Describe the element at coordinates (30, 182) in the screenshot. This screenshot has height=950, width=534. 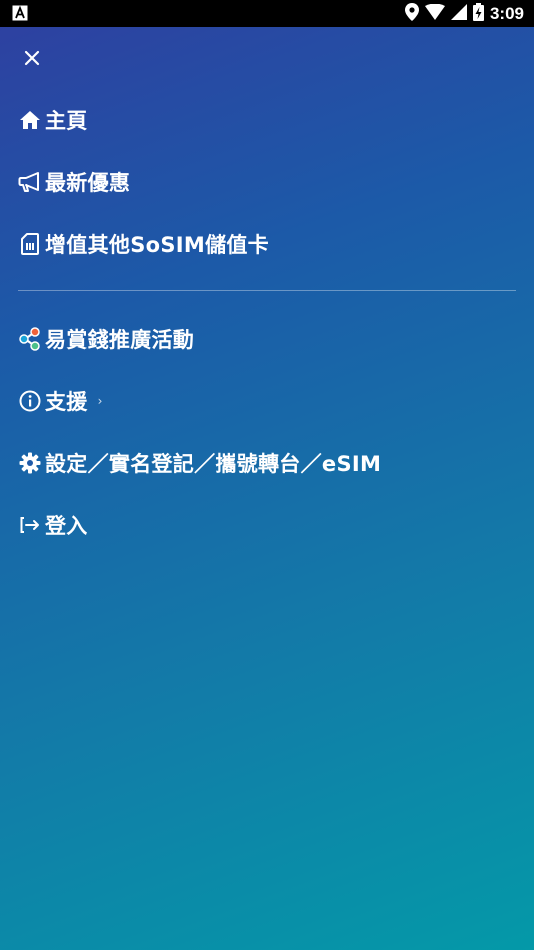
I see `megaphone-icon` at that location.